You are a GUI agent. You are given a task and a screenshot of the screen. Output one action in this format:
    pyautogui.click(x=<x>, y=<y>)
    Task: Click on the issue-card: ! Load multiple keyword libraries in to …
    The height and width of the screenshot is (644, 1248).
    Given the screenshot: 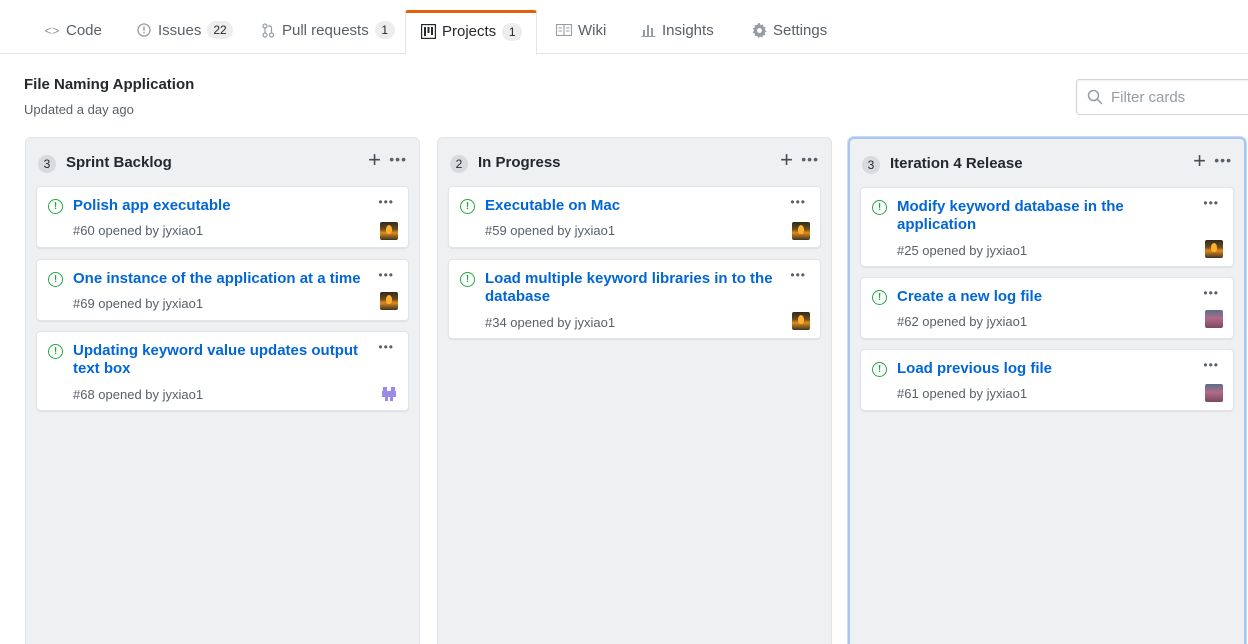 What is the action you would take?
    pyautogui.click(x=634, y=299)
    